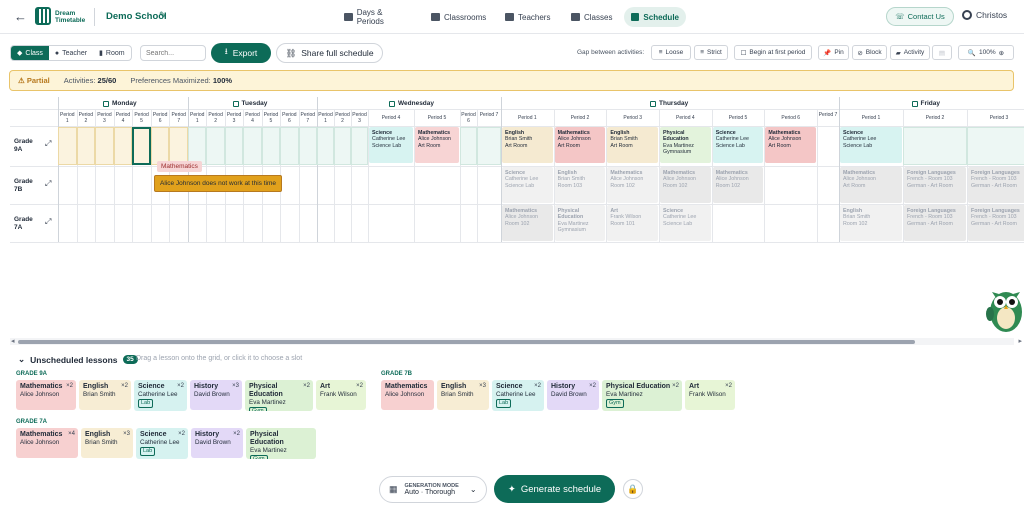  Describe the element at coordinates (460, 17) in the screenshot. I see `nav-classrooms: Classrooms` at that location.